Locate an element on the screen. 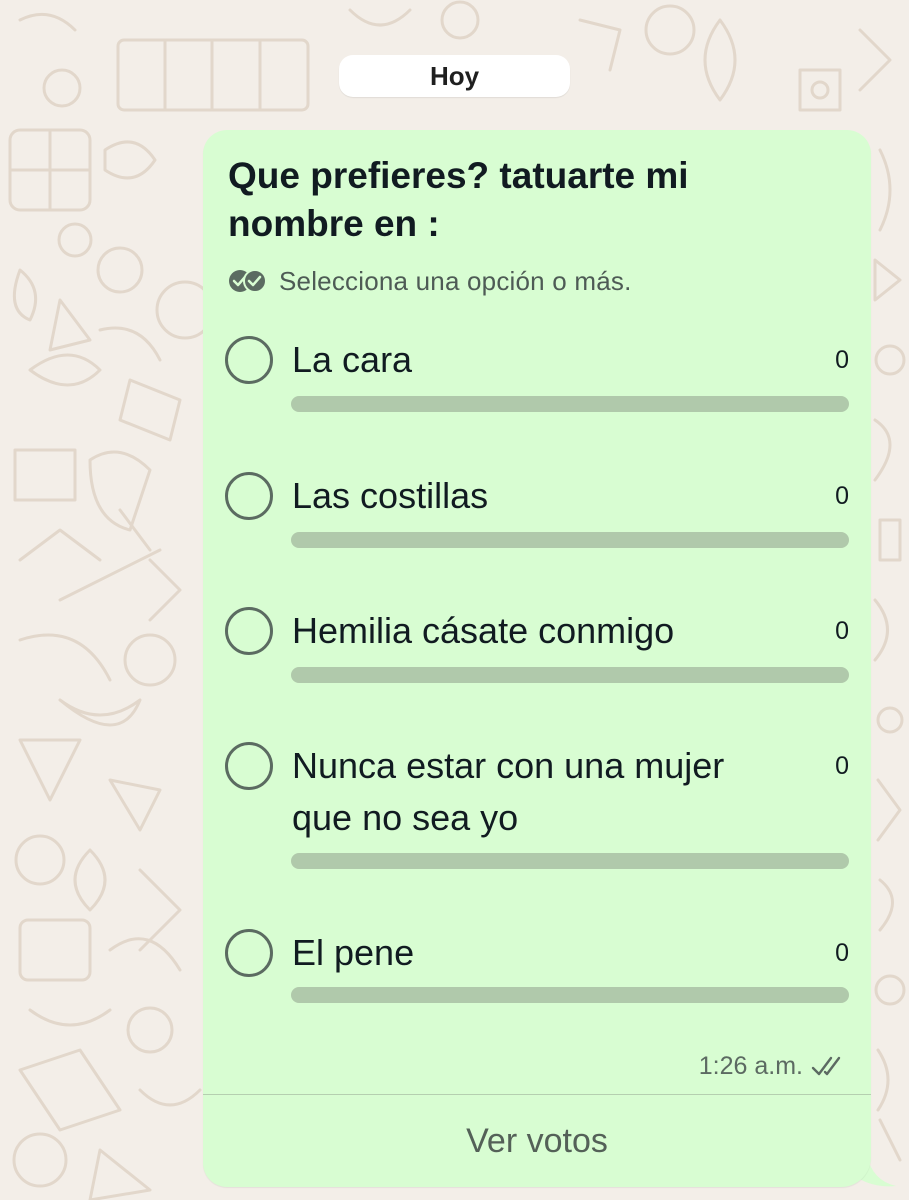  date-divider-chip: Hoy is located at coordinates (454, 76).